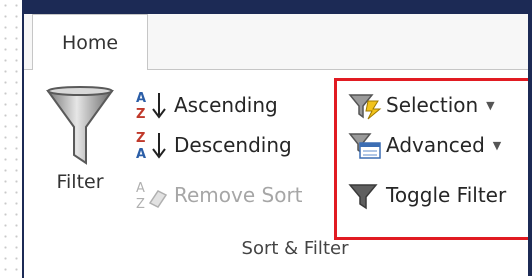  What do you see at coordinates (295, 248) in the screenshot?
I see `group-label: Sort & Filter` at bounding box center [295, 248].